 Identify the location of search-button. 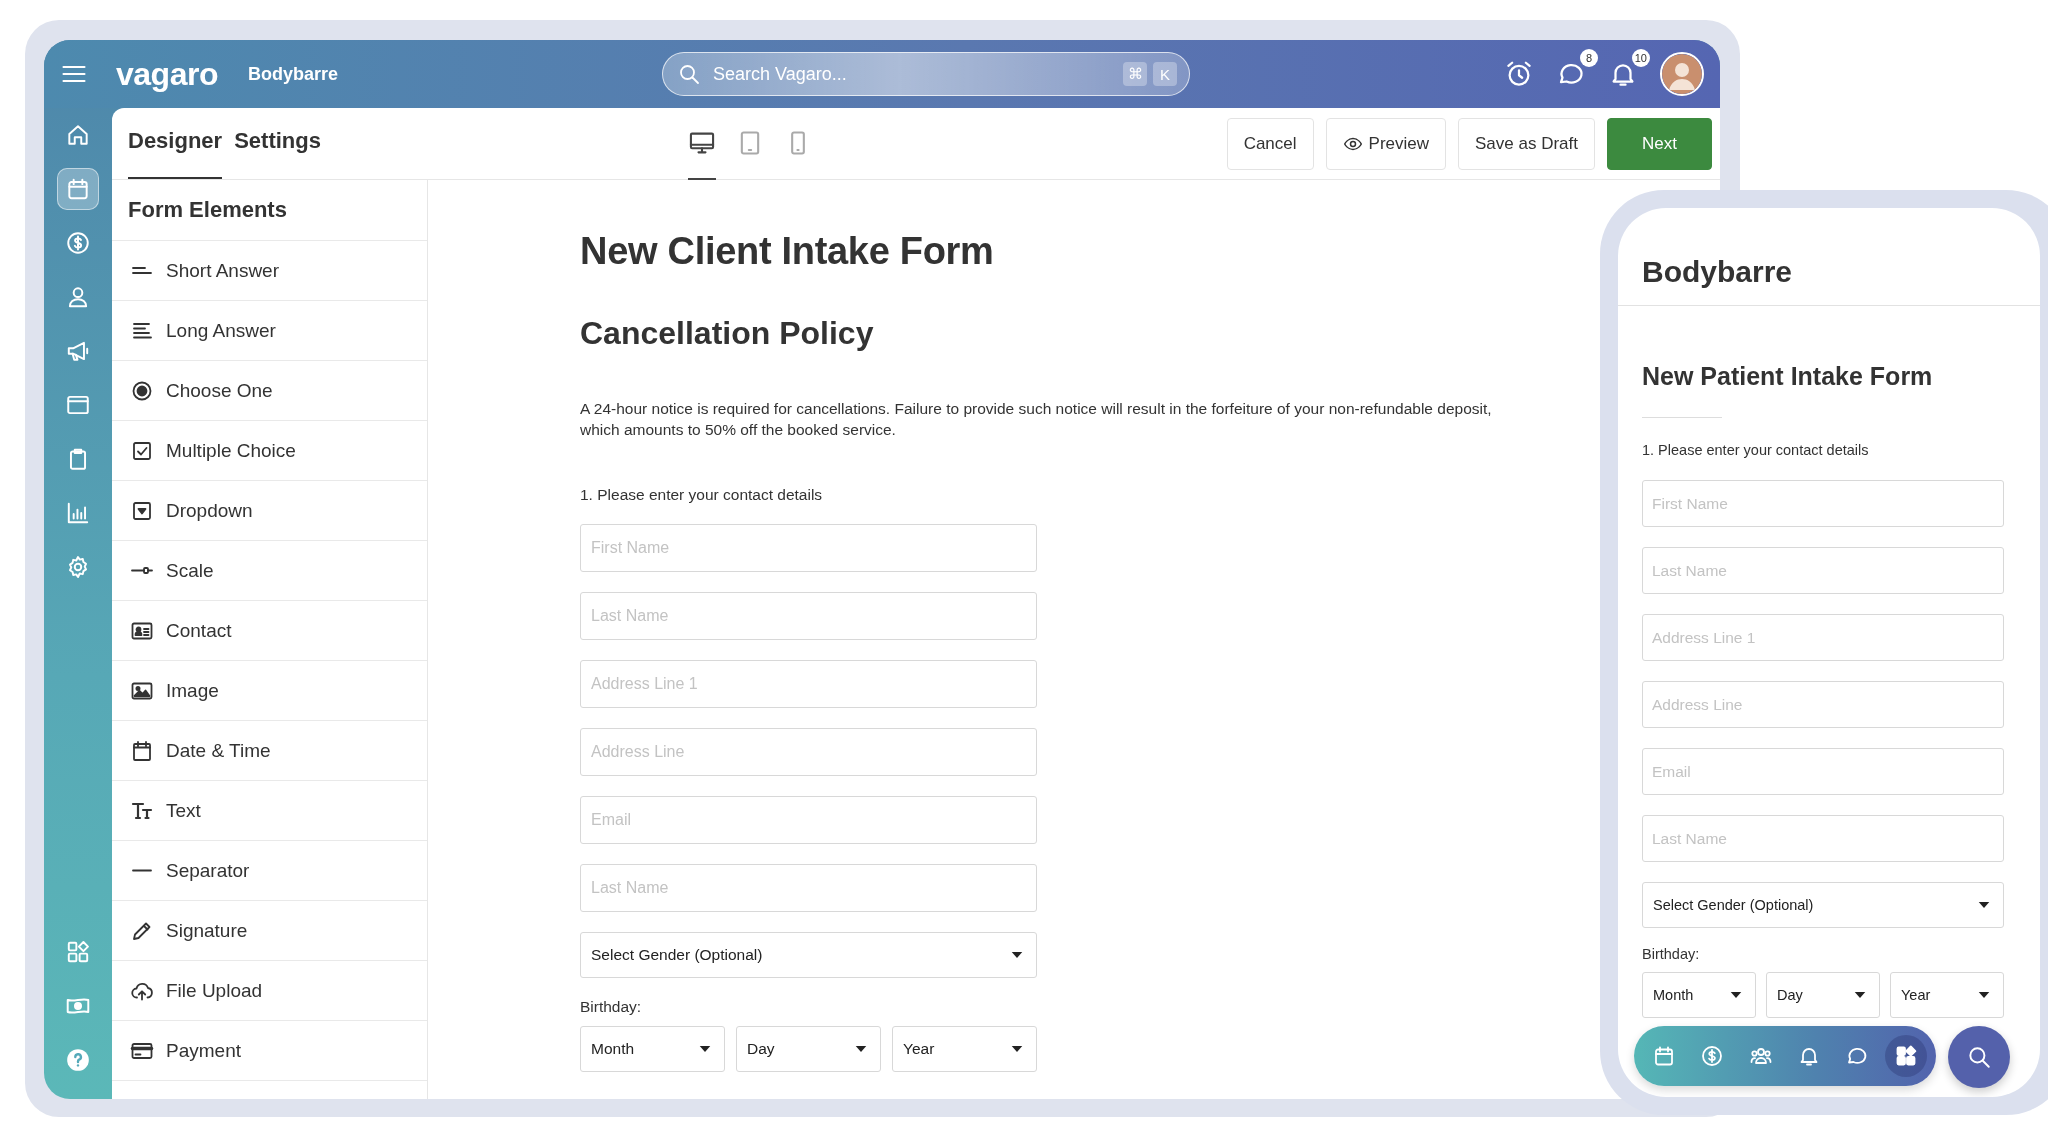
(1979, 1057).